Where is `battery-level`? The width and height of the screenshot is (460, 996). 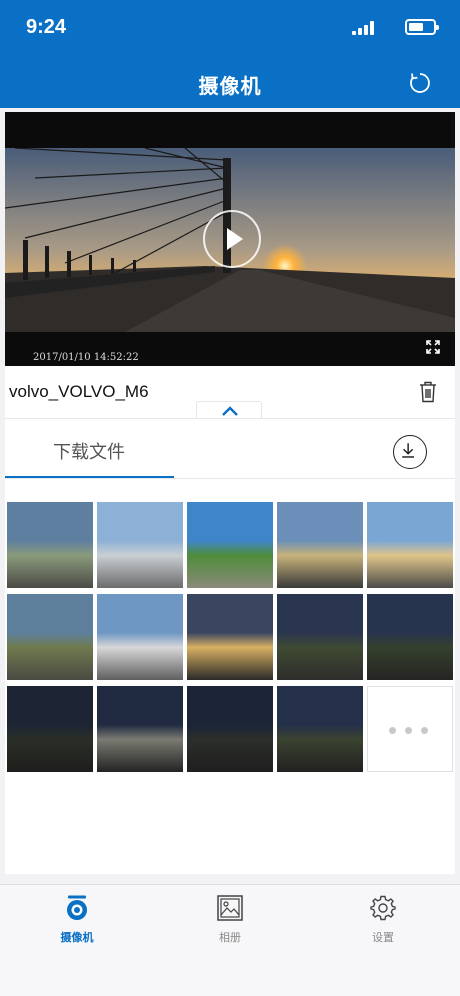 battery-level is located at coordinates (416, 27).